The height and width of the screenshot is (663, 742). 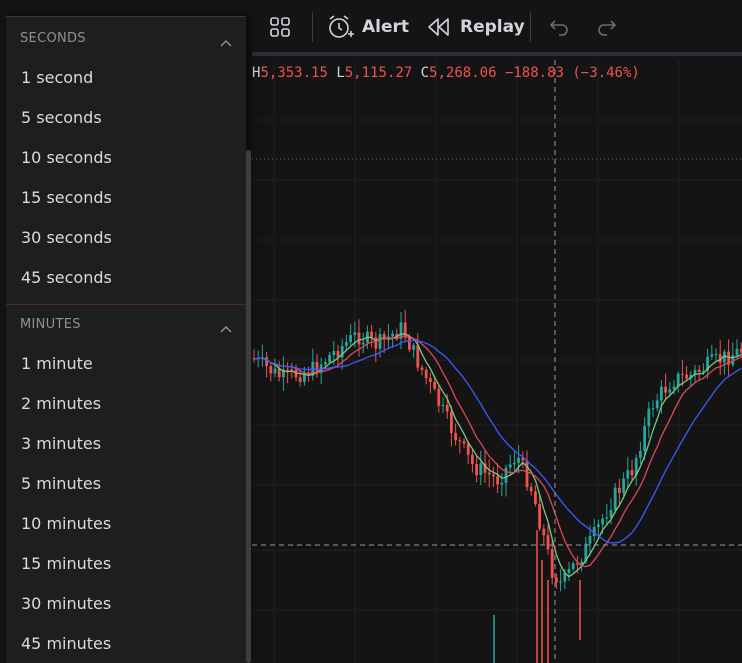 I want to click on interval-option: 1 minute, so click(x=126, y=363).